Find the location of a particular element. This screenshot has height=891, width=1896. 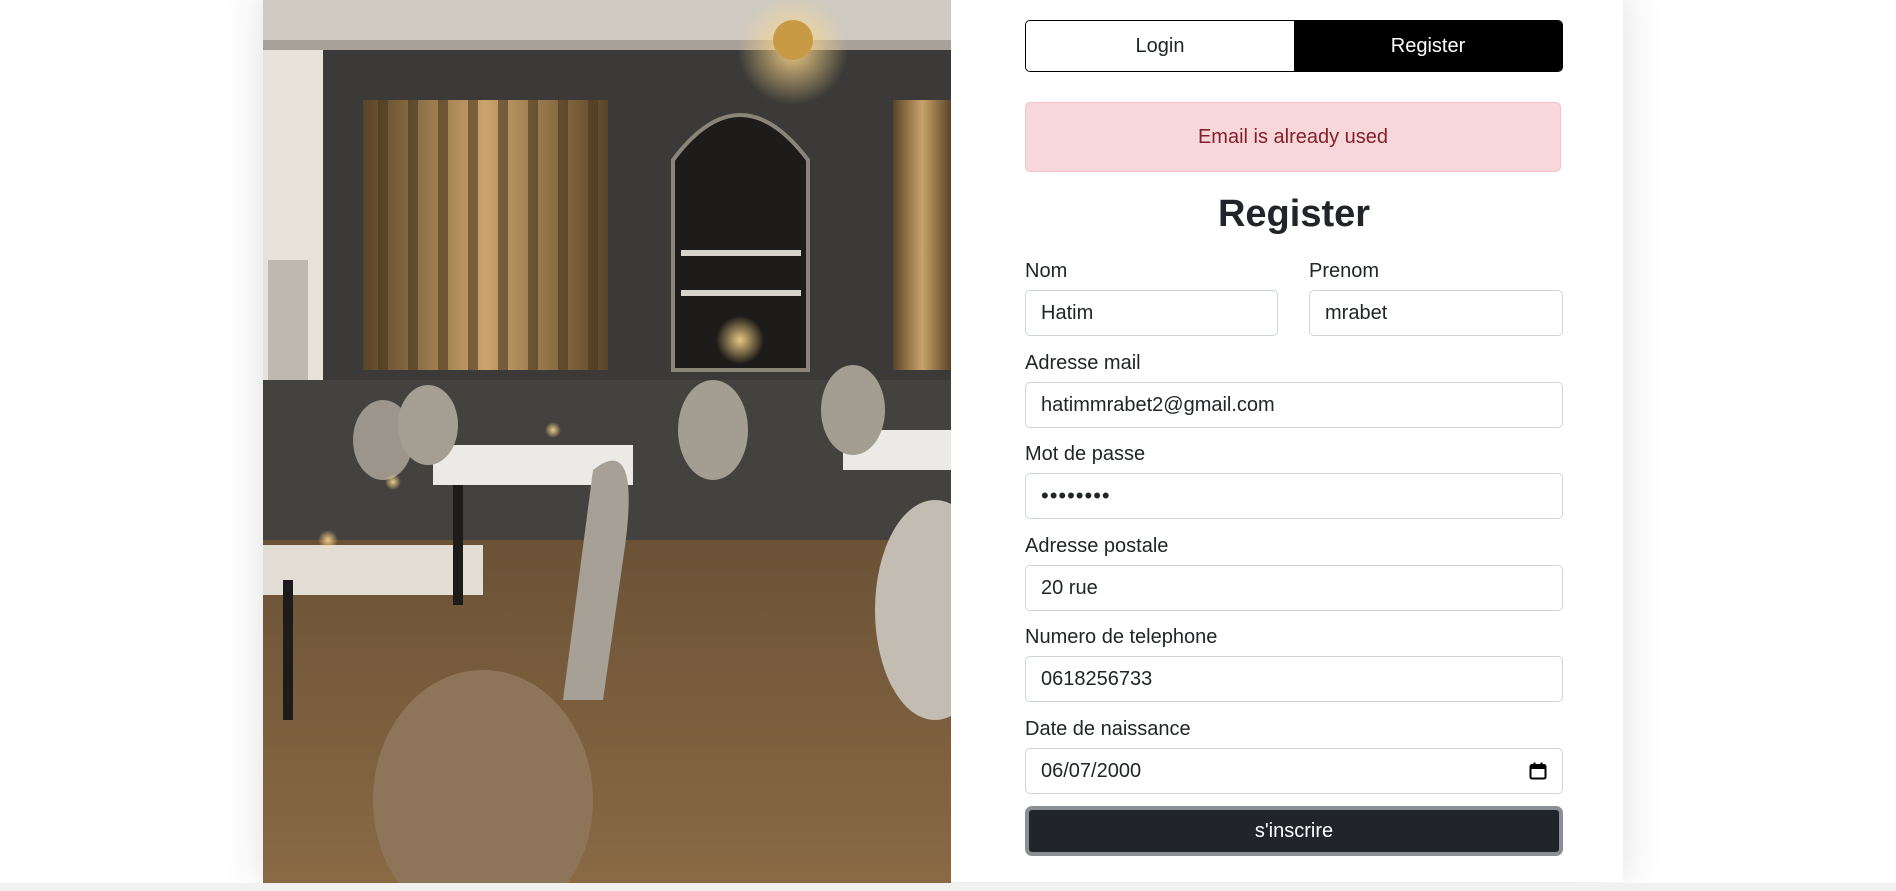

auth-tabs: Login Register is located at coordinates (1294, 46).